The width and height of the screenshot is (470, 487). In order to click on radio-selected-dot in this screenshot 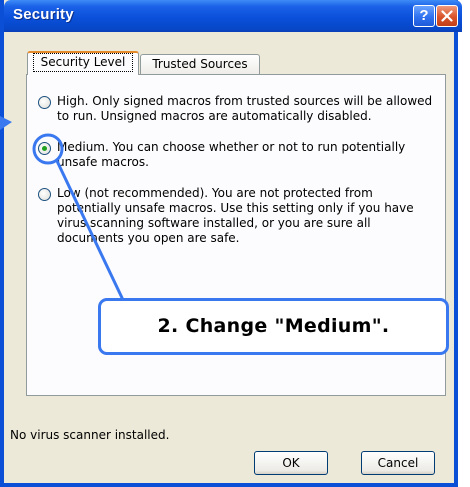, I will do `click(44, 148)`.